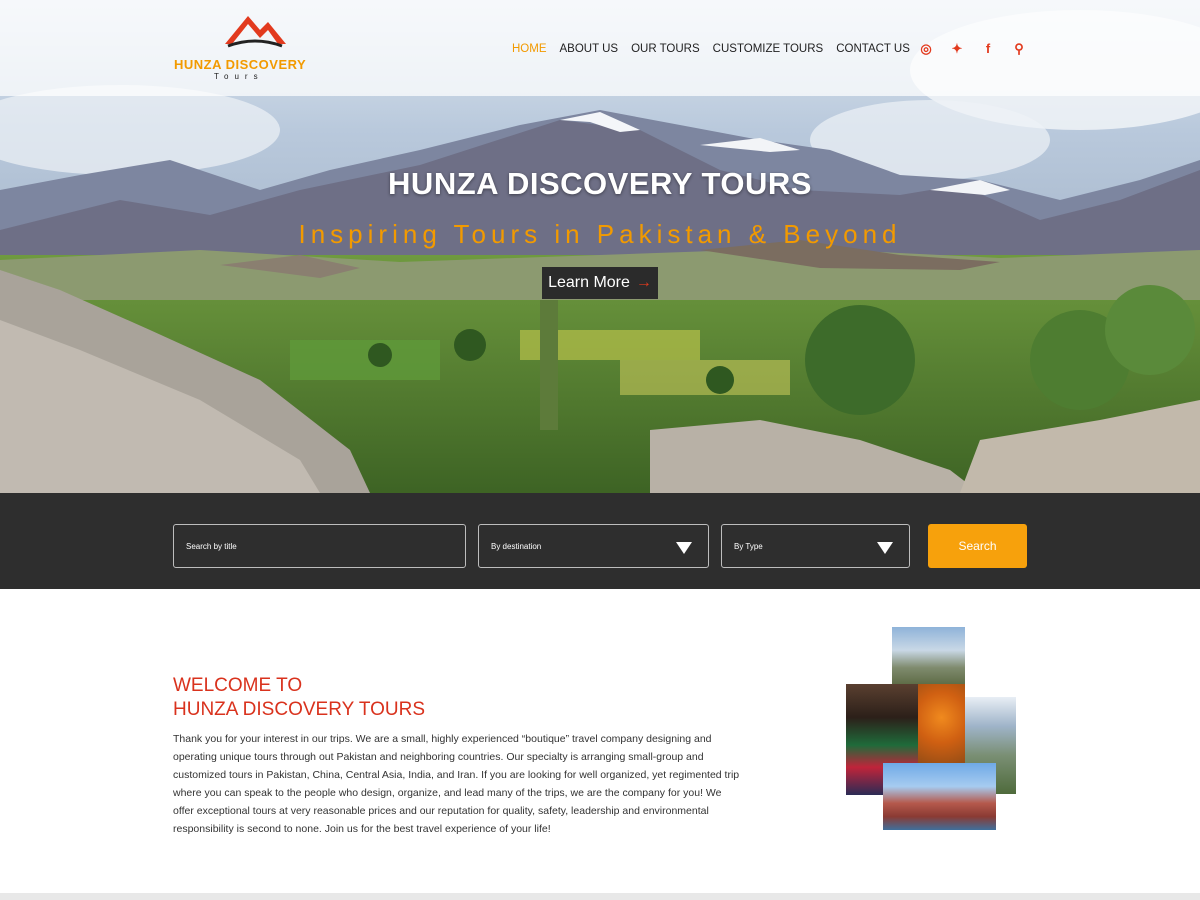 The width and height of the screenshot is (1200, 900). I want to click on site-logo: HUNZA DISCOVERY Tours, so click(252, 47).